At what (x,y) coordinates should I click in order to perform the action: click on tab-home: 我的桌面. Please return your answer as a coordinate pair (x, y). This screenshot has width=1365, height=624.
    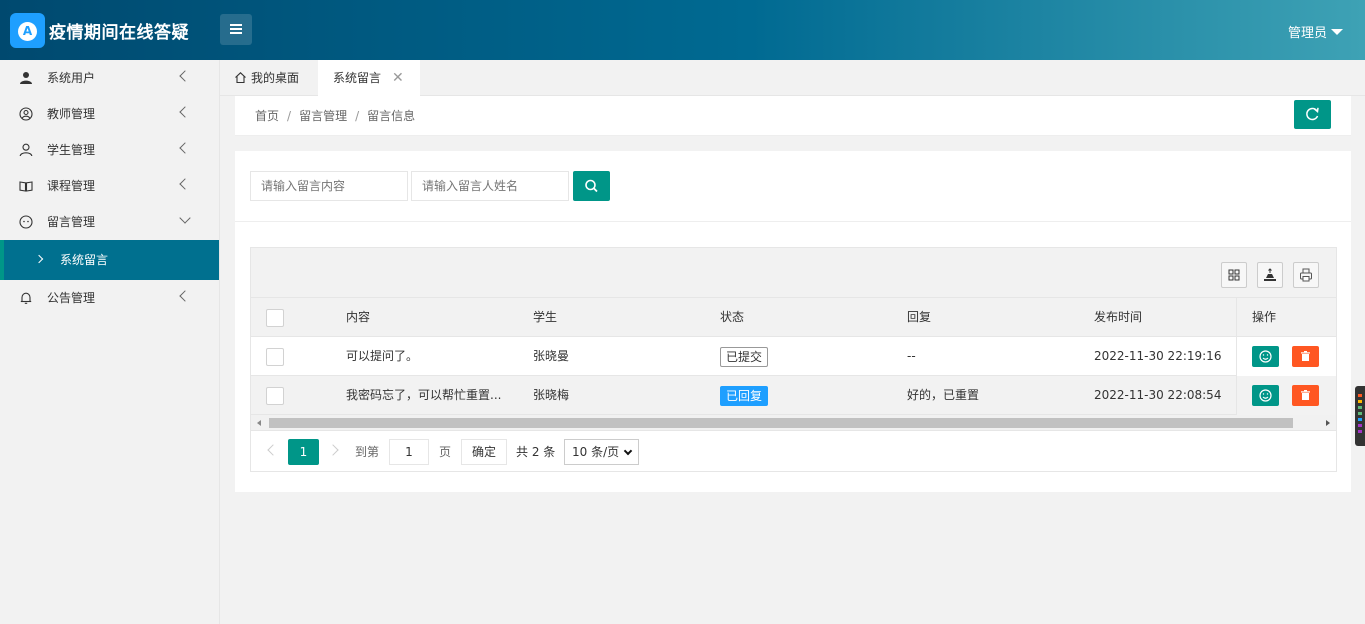
    Looking at the image, I should click on (266, 78).